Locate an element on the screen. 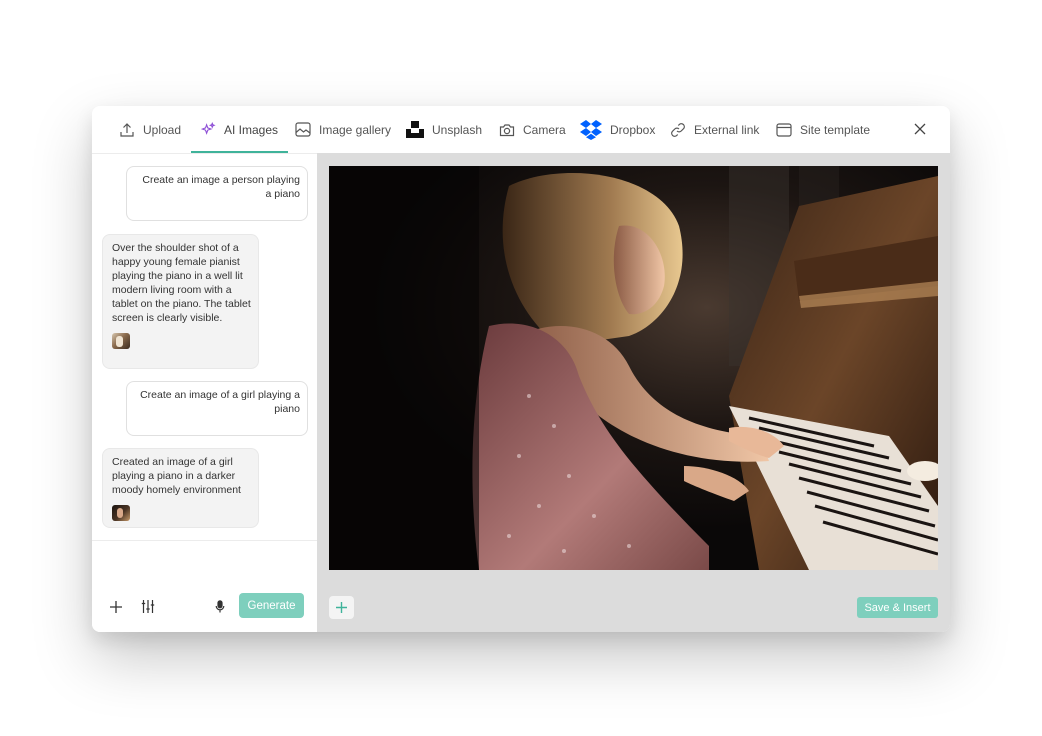 Image resolution: width=1042 pixels, height=736 pixels. tab-label: Image gallery is located at coordinates (355, 129).